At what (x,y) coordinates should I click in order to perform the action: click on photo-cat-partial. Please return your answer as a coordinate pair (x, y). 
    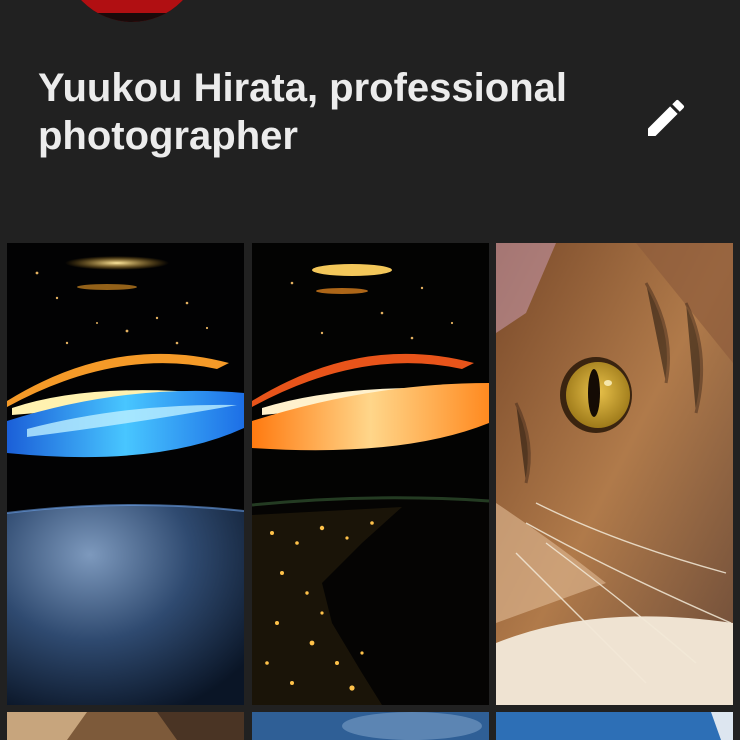
    Looking at the image, I should click on (125, 726).